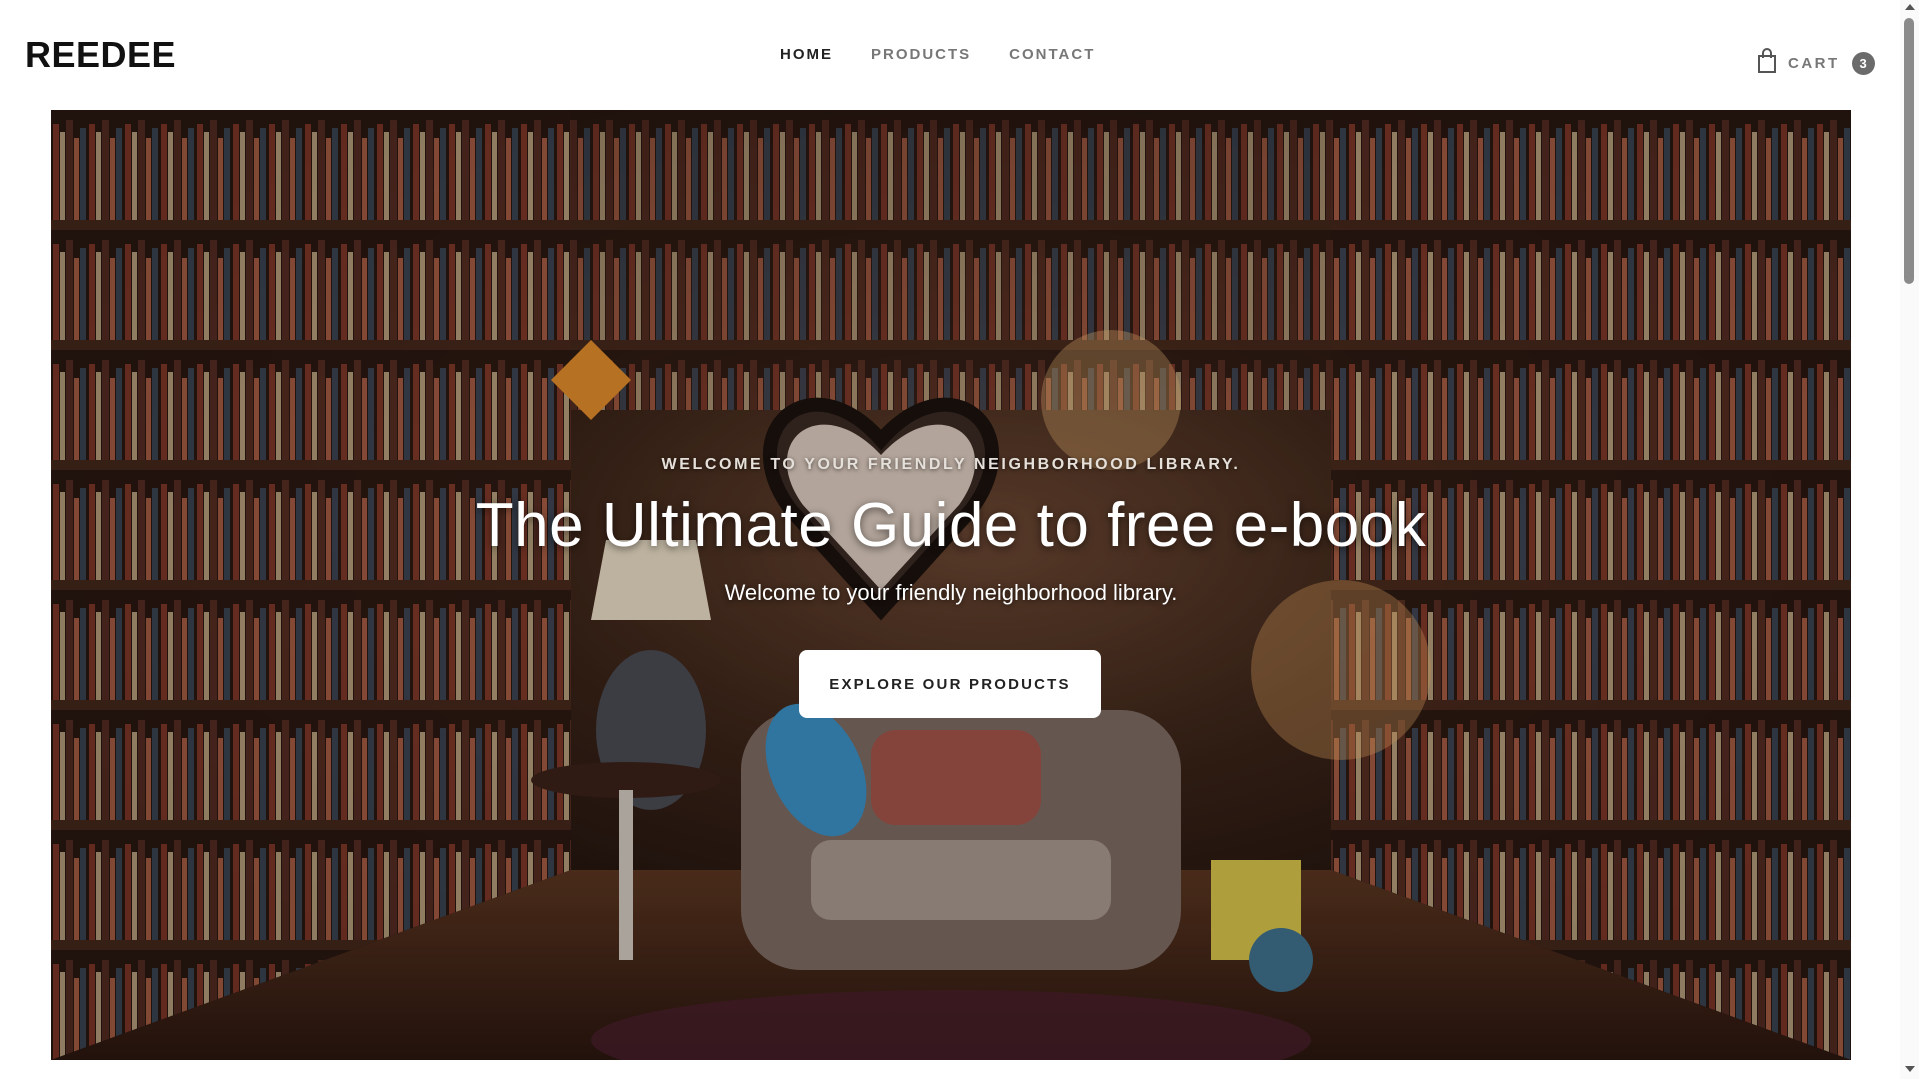  Describe the element at coordinates (100, 55) in the screenshot. I see `site-logo: REEDEE` at that location.